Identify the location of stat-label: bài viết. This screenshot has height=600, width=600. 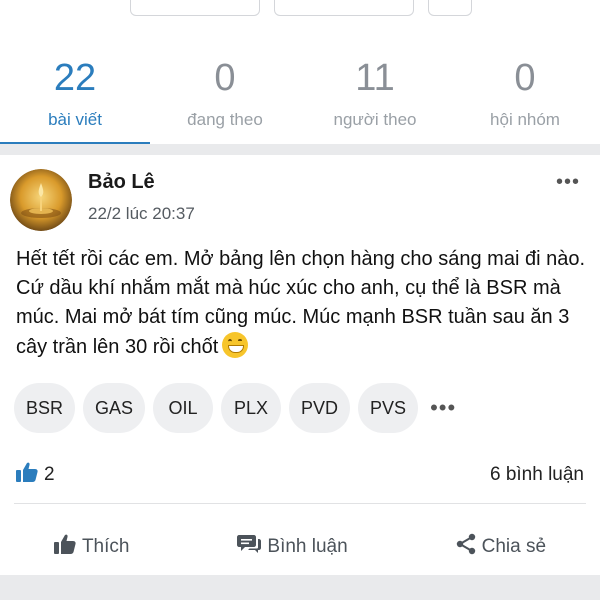
(75, 119).